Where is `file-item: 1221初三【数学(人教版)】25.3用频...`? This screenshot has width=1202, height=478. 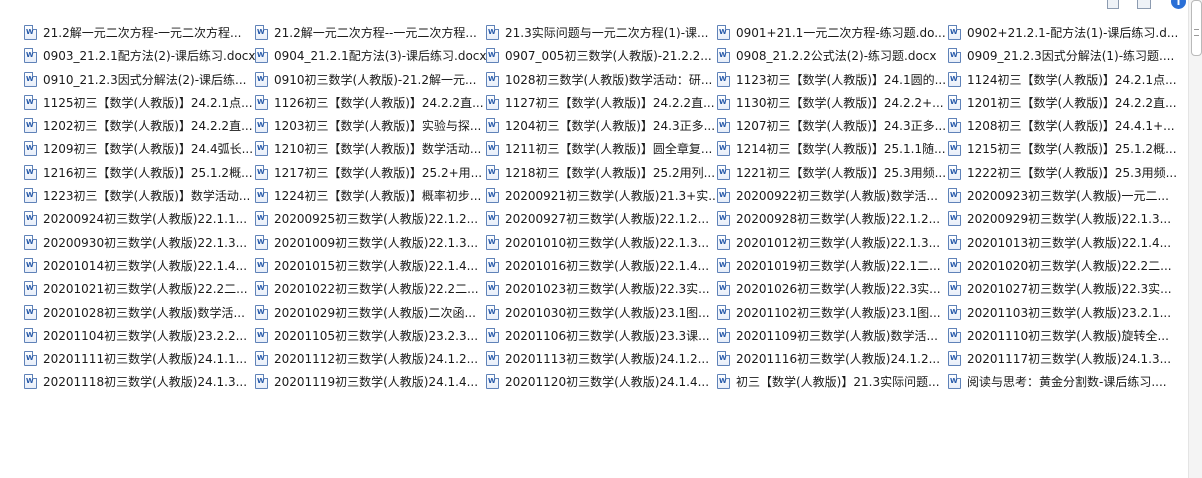 file-item: 1221初三【数学(人教版)】25.3用频... is located at coordinates (832, 172).